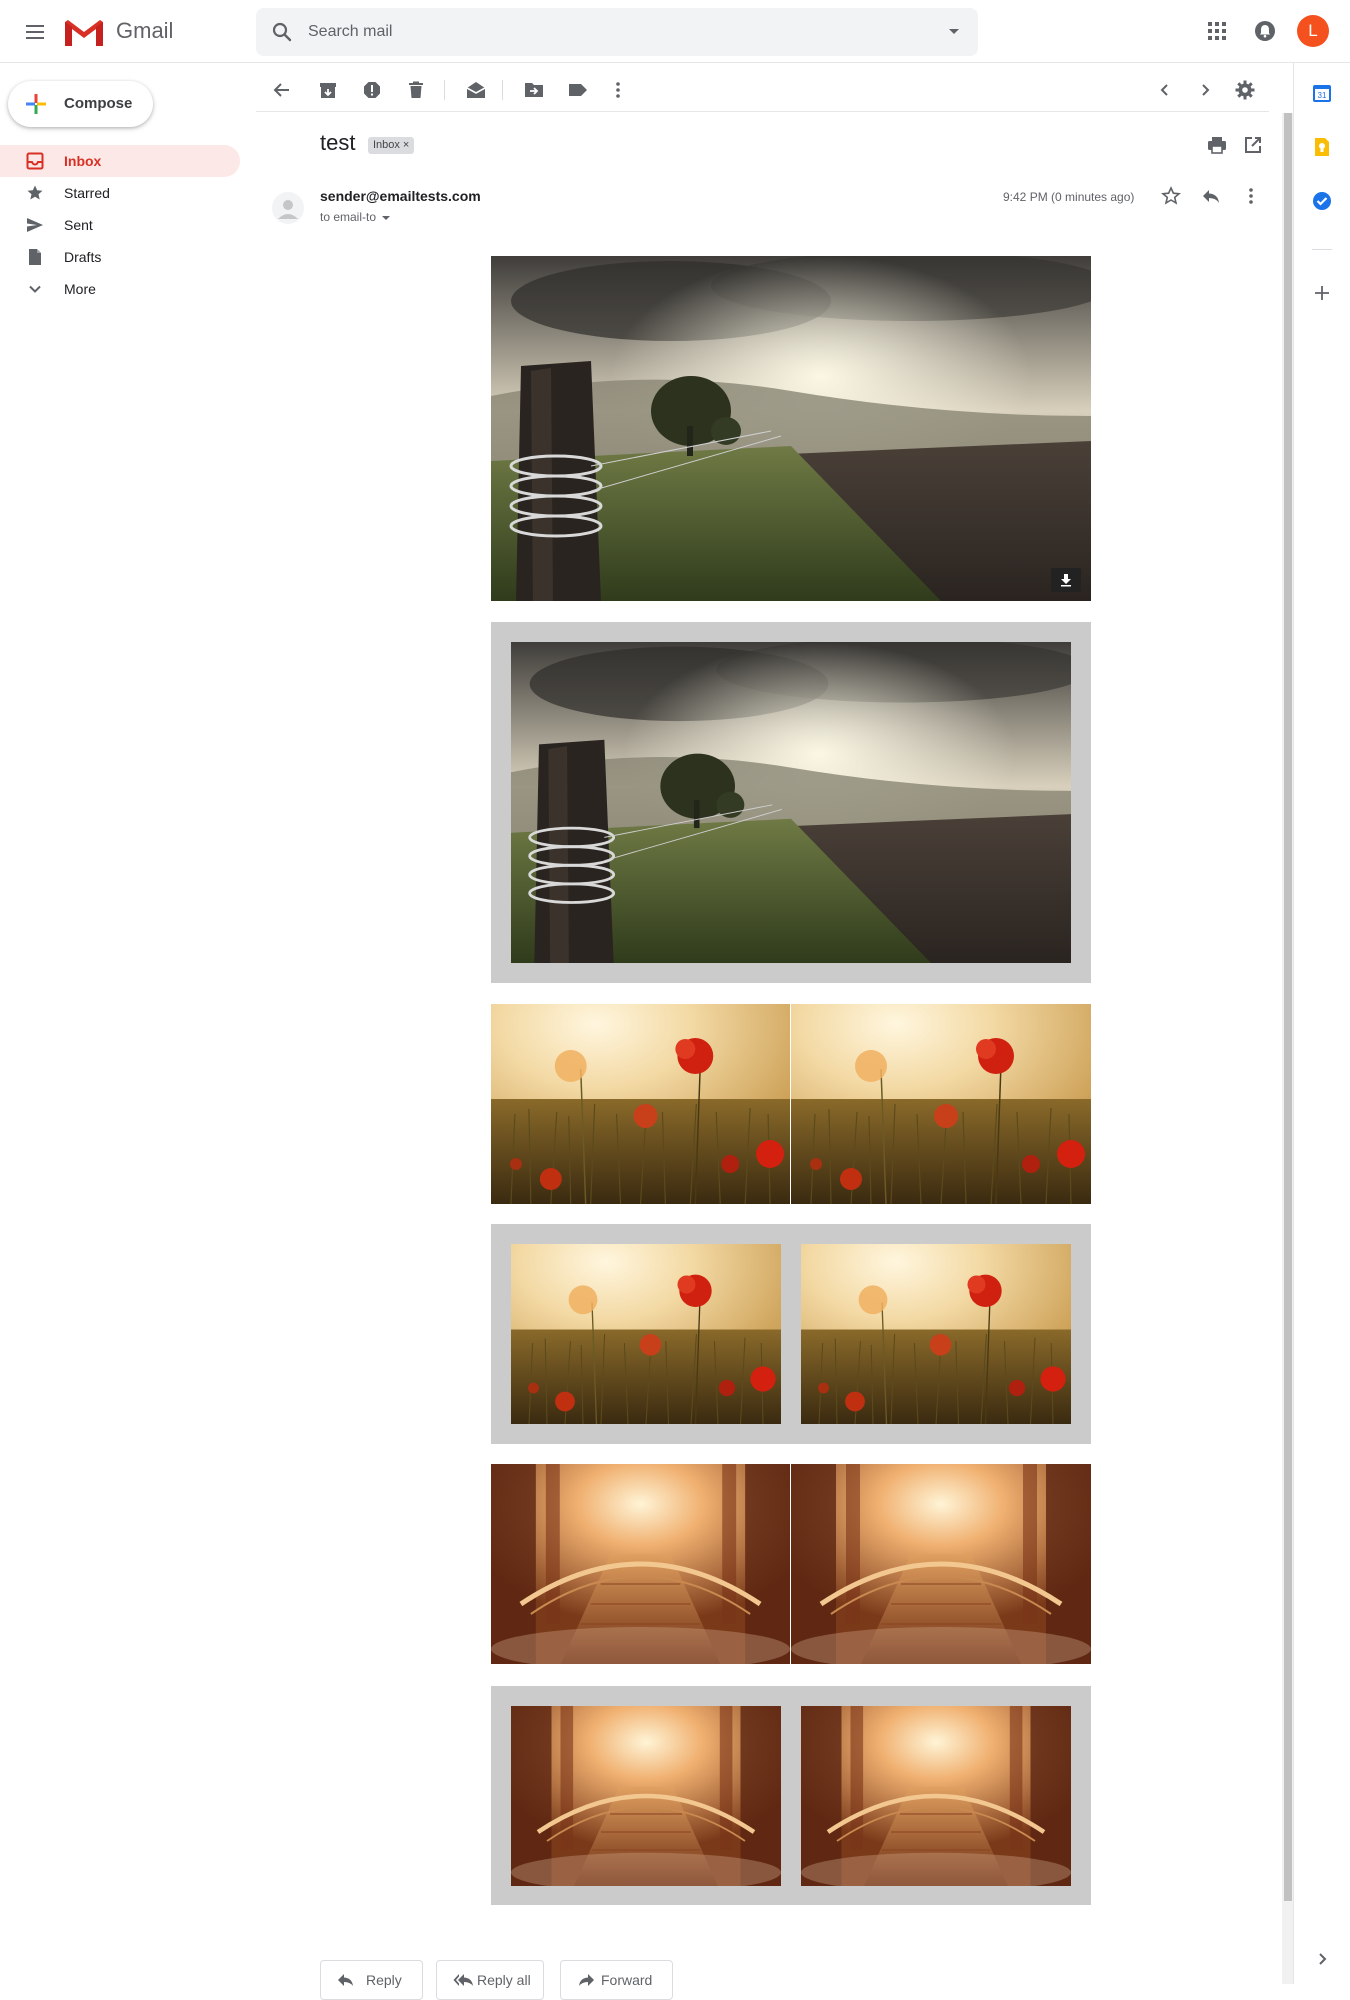  I want to click on keep-icon, so click(1322, 147).